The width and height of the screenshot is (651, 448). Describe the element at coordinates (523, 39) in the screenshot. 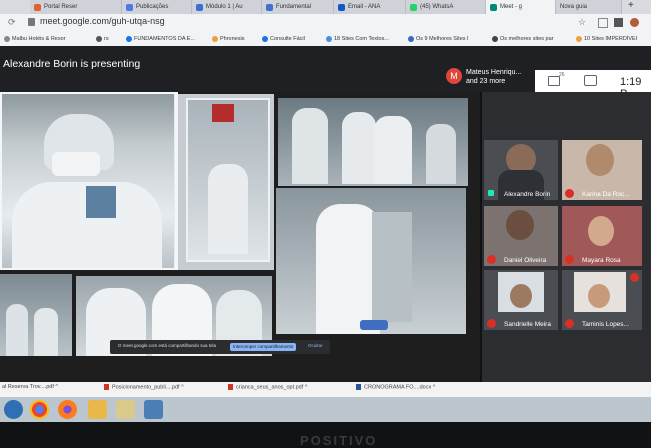

I see `bookmark-item: Os melhores sites par` at that location.